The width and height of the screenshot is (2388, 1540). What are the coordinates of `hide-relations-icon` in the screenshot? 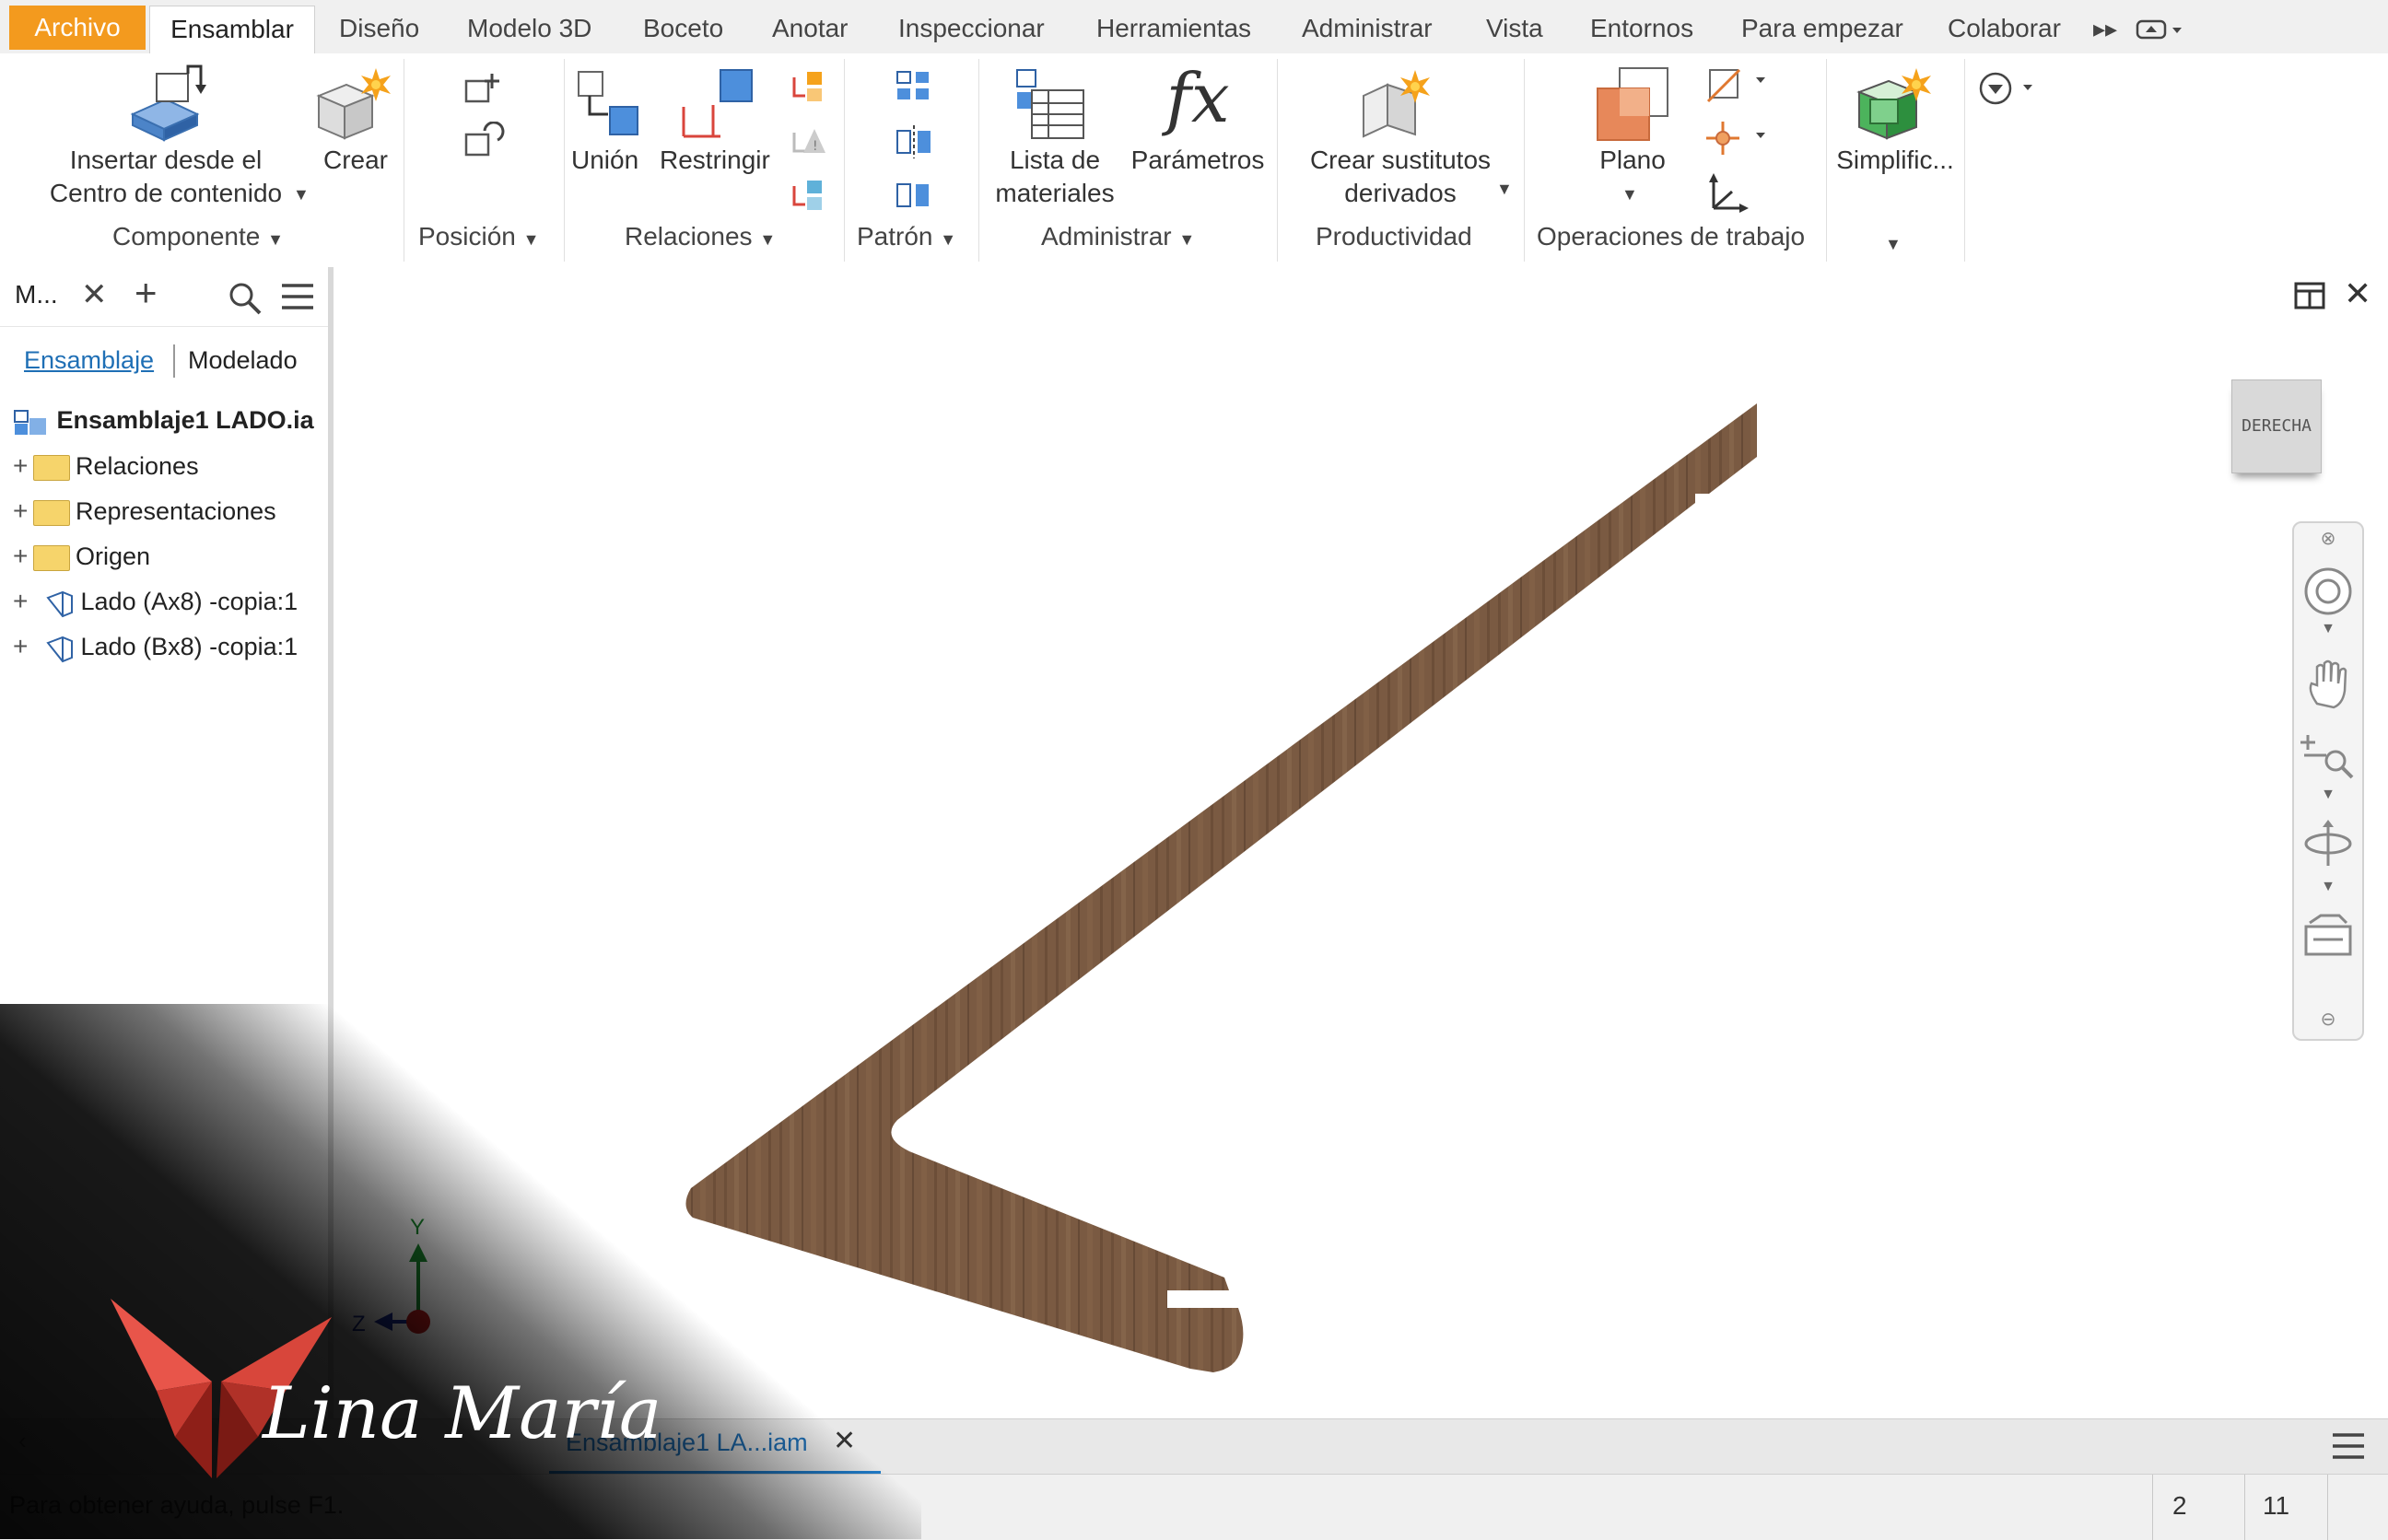 It's located at (809, 197).